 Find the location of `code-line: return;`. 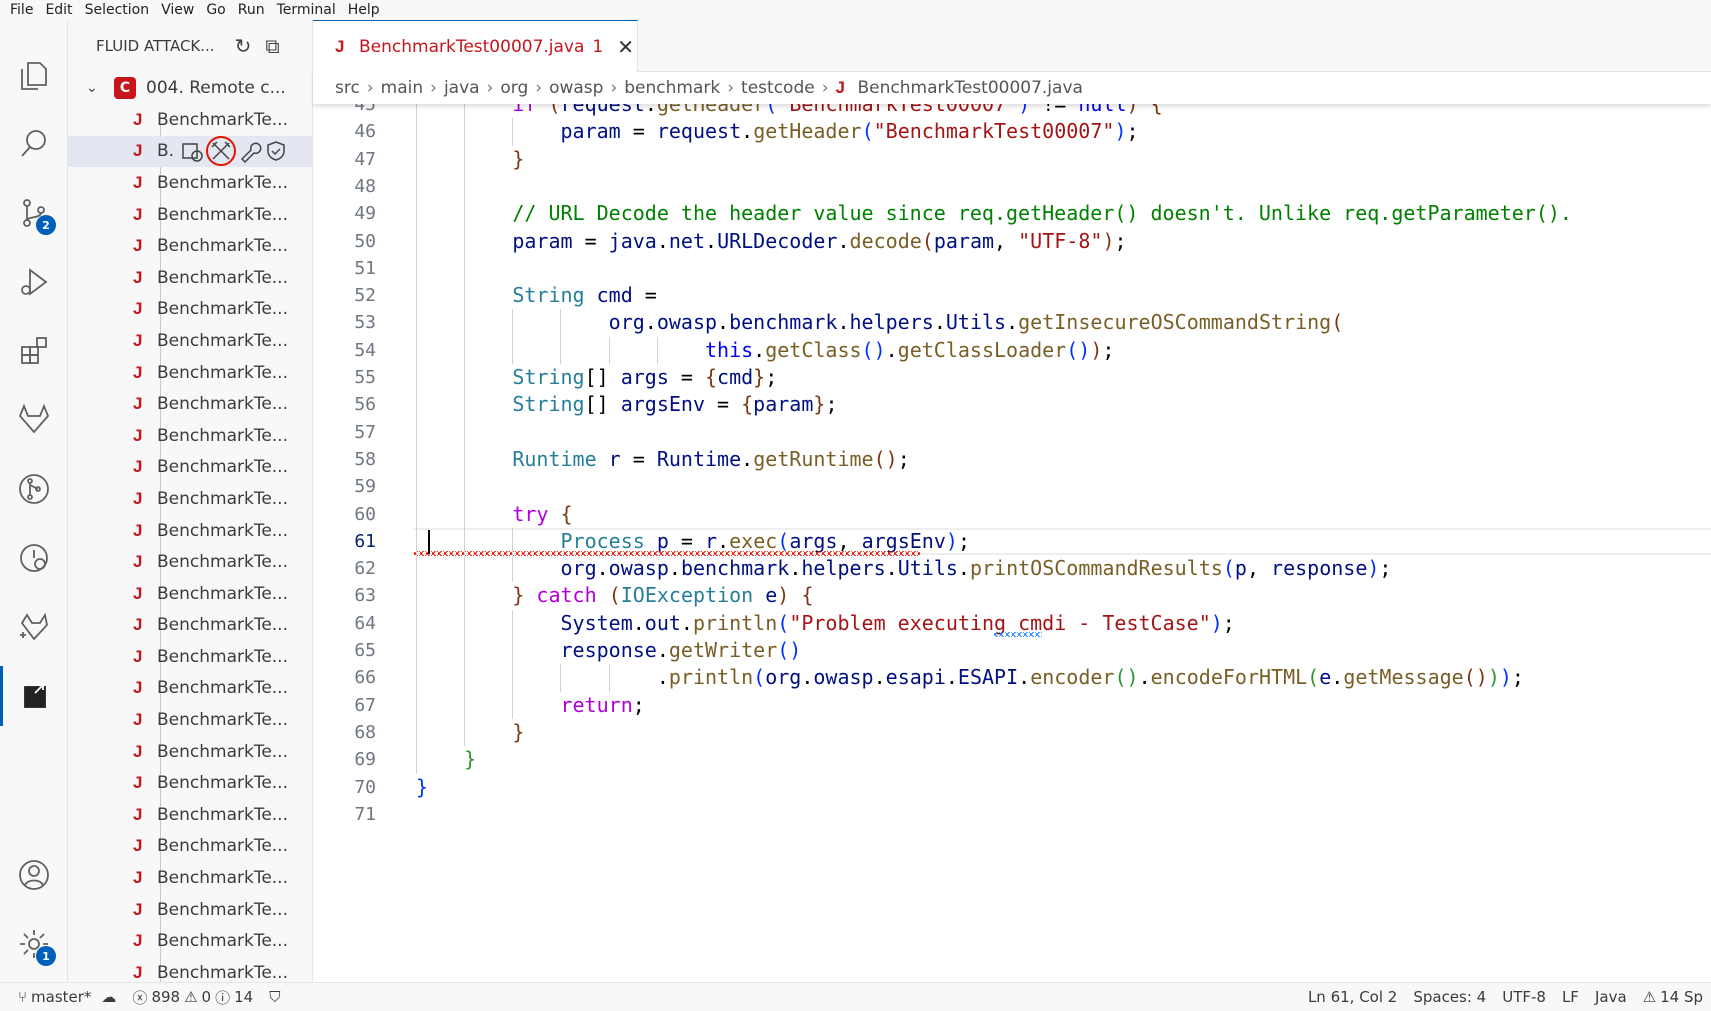

code-line: return; is located at coordinates (530, 705).